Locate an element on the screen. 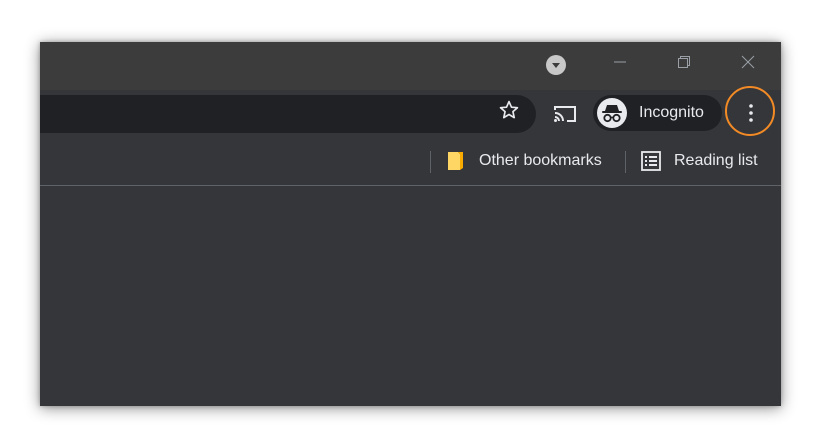 The height and width of the screenshot is (448, 825). restore-icon is located at coordinates (684, 62).